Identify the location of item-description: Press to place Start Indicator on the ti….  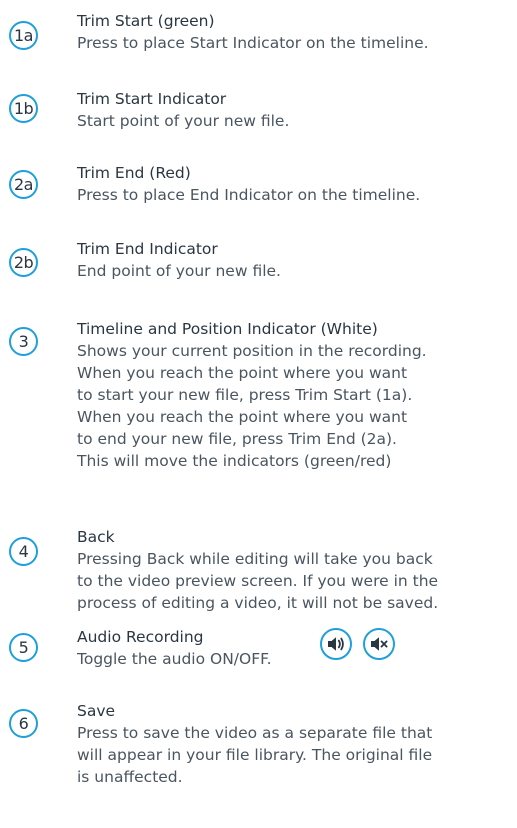
(253, 43).